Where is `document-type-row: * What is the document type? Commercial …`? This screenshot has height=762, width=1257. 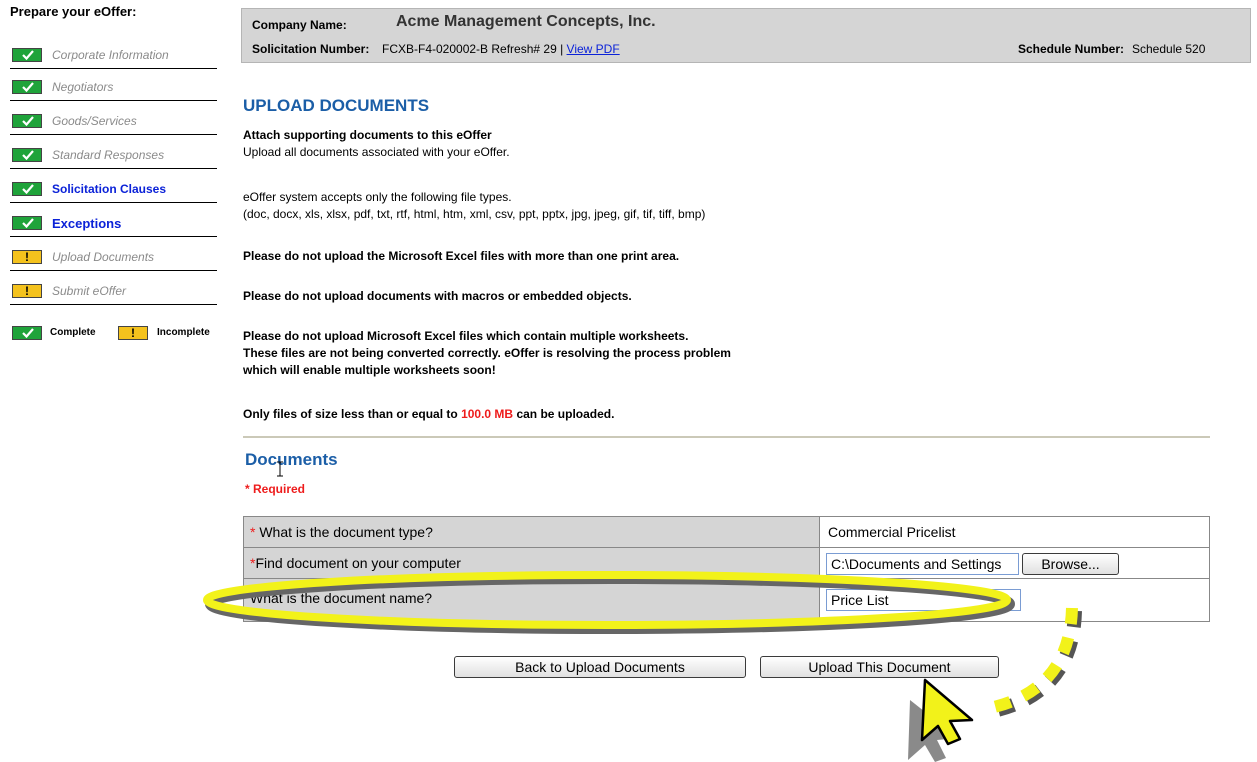 document-type-row: * What is the document type? Commercial … is located at coordinates (726, 532).